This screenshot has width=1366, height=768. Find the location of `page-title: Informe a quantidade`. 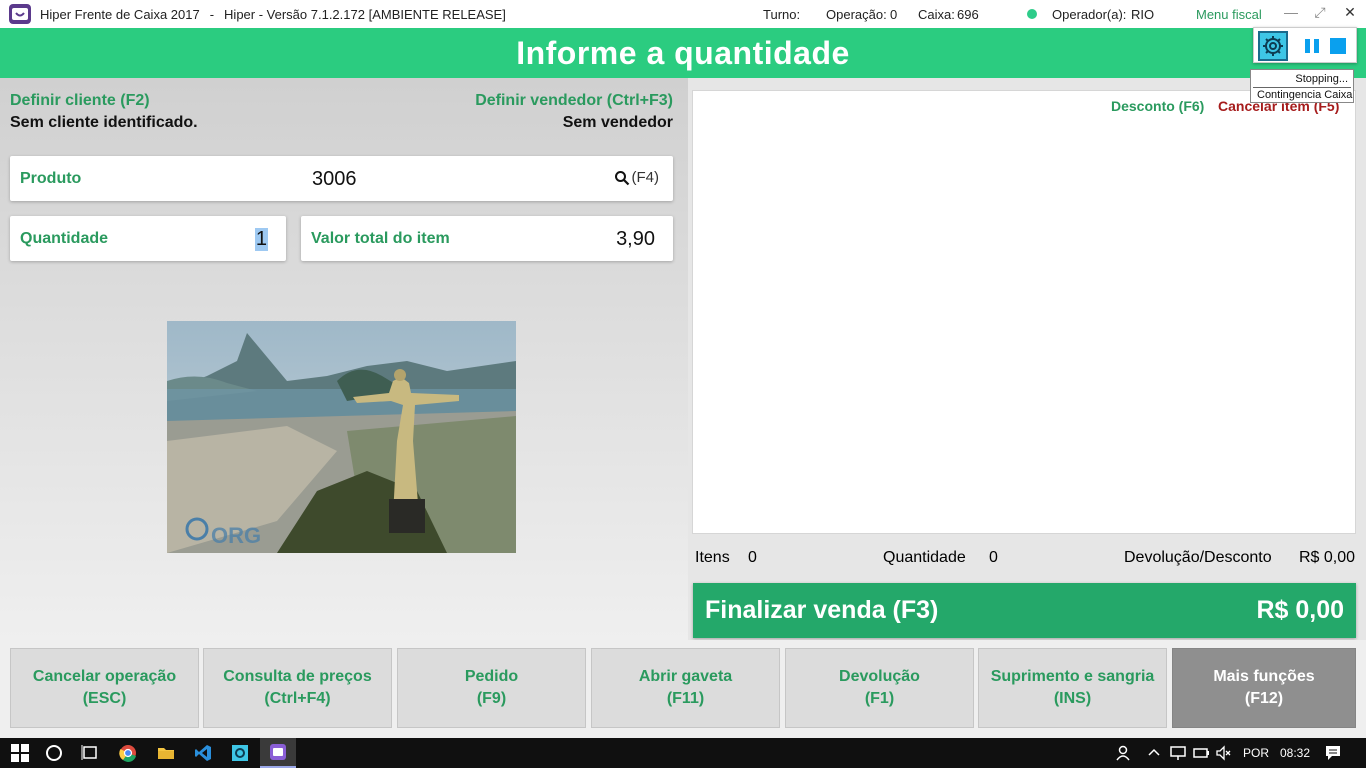

page-title: Informe a quantidade is located at coordinates (683, 52).